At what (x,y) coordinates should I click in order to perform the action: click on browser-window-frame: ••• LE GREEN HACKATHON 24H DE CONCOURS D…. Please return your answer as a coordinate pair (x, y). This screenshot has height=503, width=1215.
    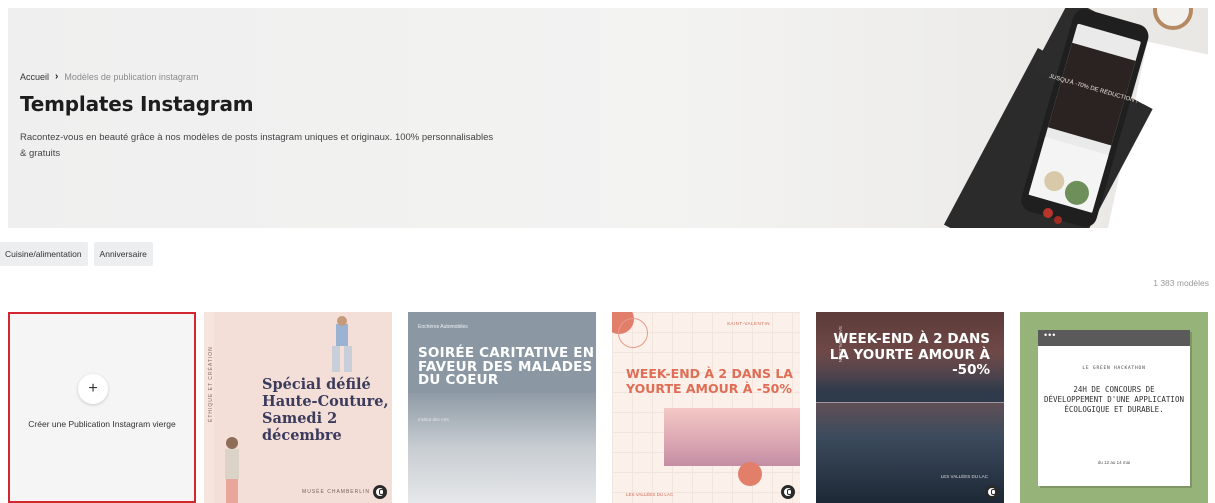
    Looking at the image, I should click on (1114, 408).